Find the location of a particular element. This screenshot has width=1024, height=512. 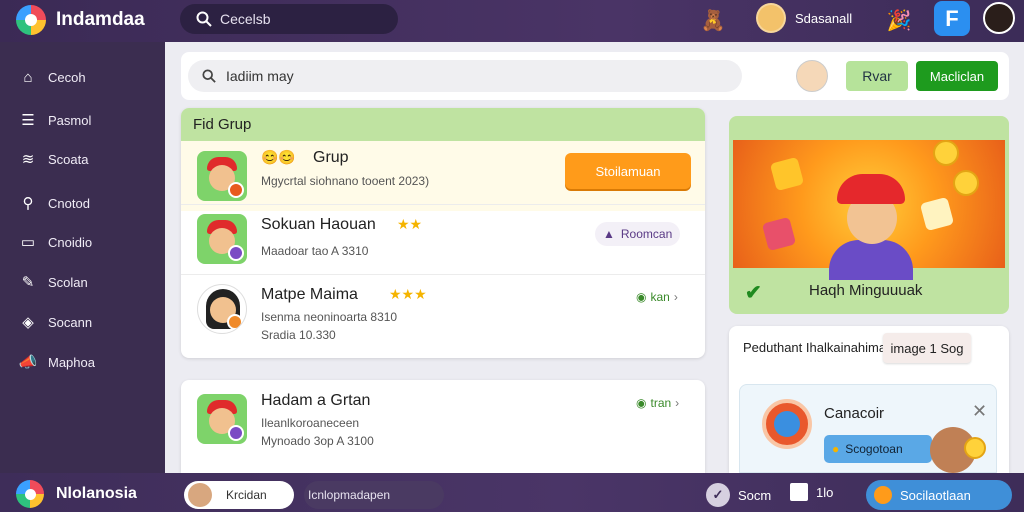

socilaotlaan-button: Socilaotlaan is located at coordinates (939, 495).